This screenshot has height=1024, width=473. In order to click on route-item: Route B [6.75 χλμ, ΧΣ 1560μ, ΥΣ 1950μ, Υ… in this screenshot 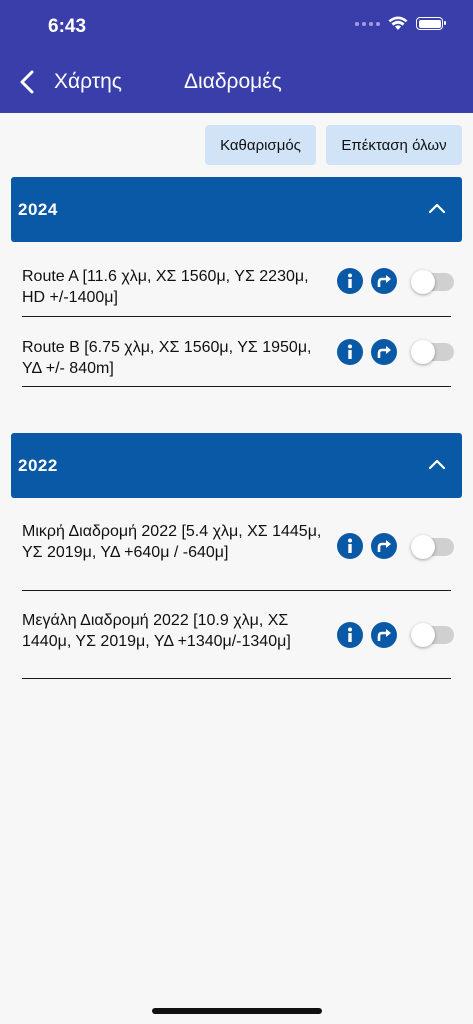, I will do `click(238, 362)`.